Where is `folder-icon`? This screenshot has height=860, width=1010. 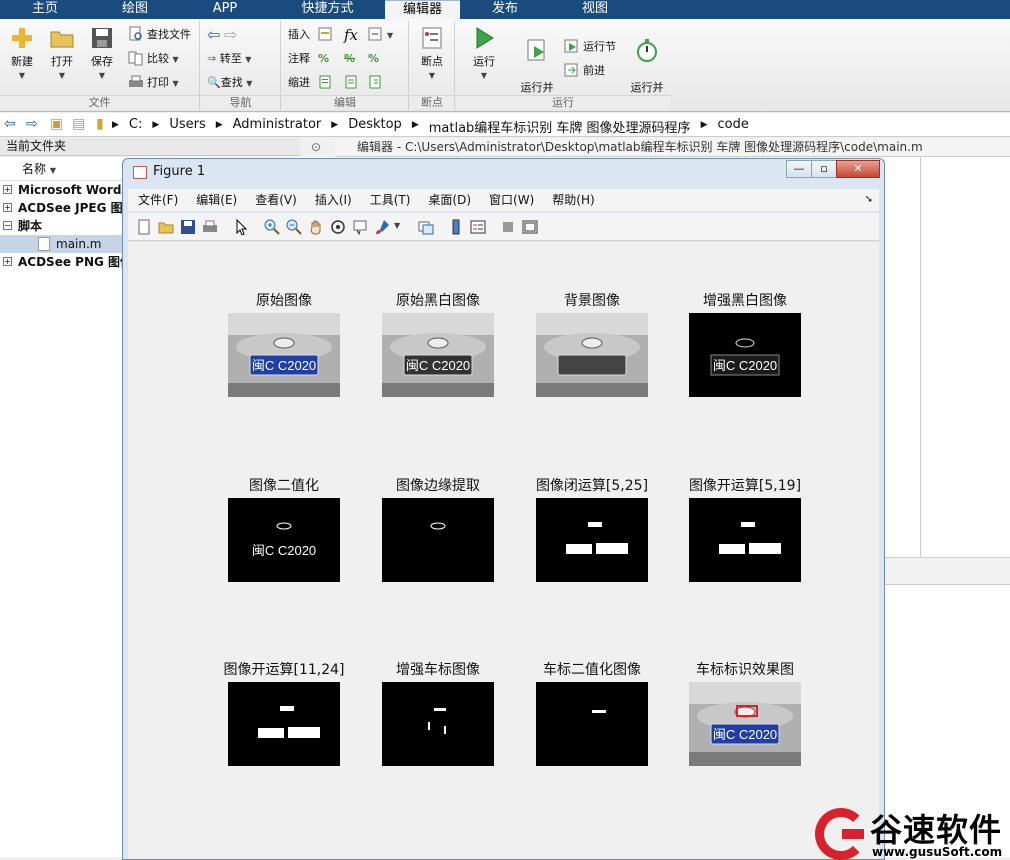
folder-icon is located at coordinates (62, 39).